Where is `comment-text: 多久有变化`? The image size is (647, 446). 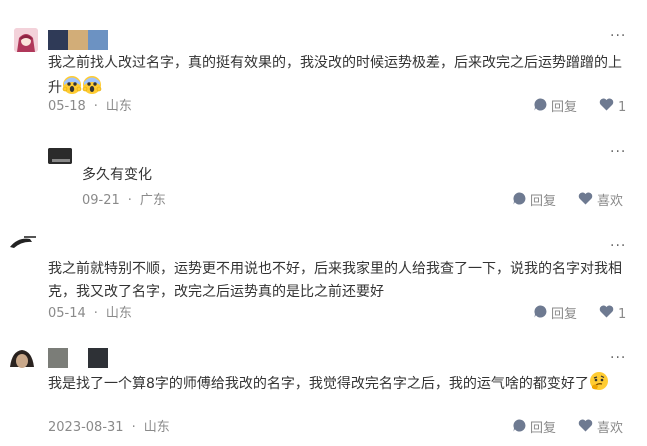
comment-text: 多久有变化 is located at coordinates (352, 175).